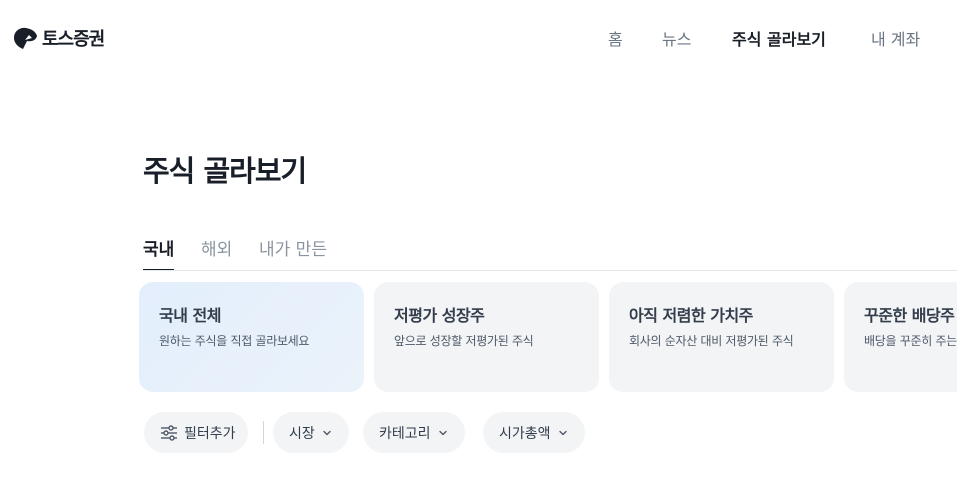 Image resolution: width=957 pixels, height=477 pixels. What do you see at coordinates (895, 38) in the screenshot?
I see `nav-my-account: 내 계좌` at bounding box center [895, 38].